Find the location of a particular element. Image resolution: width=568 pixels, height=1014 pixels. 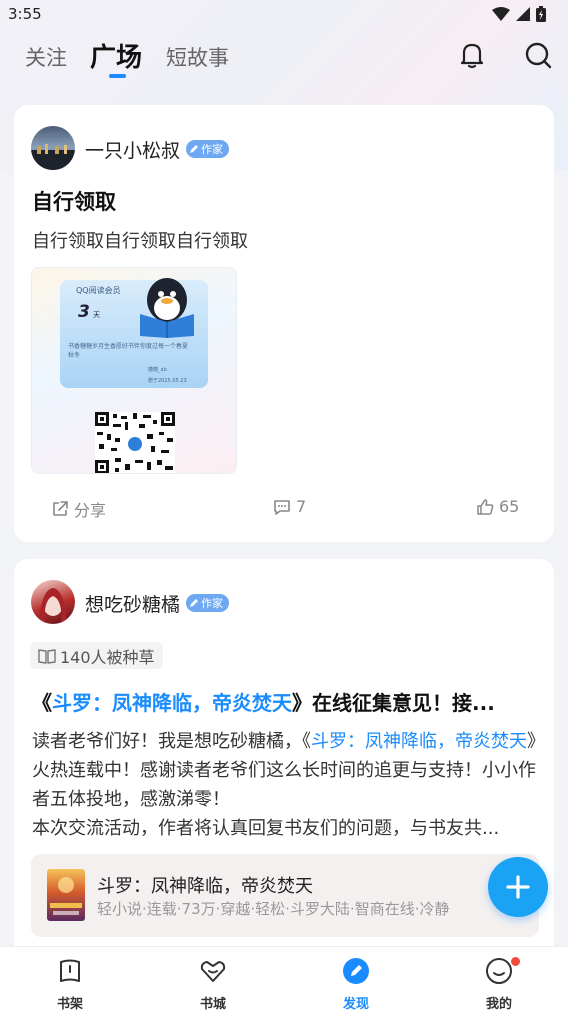

nav-discover: 发现 is located at coordinates (356, 980).